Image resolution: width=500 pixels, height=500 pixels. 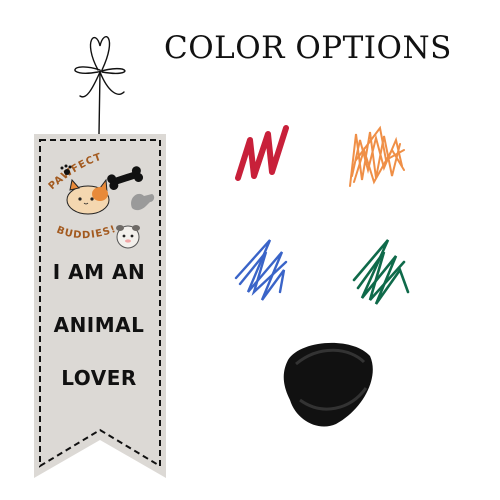 I want to click on banner-line-3: LOVER, so click(x=99, y=378).